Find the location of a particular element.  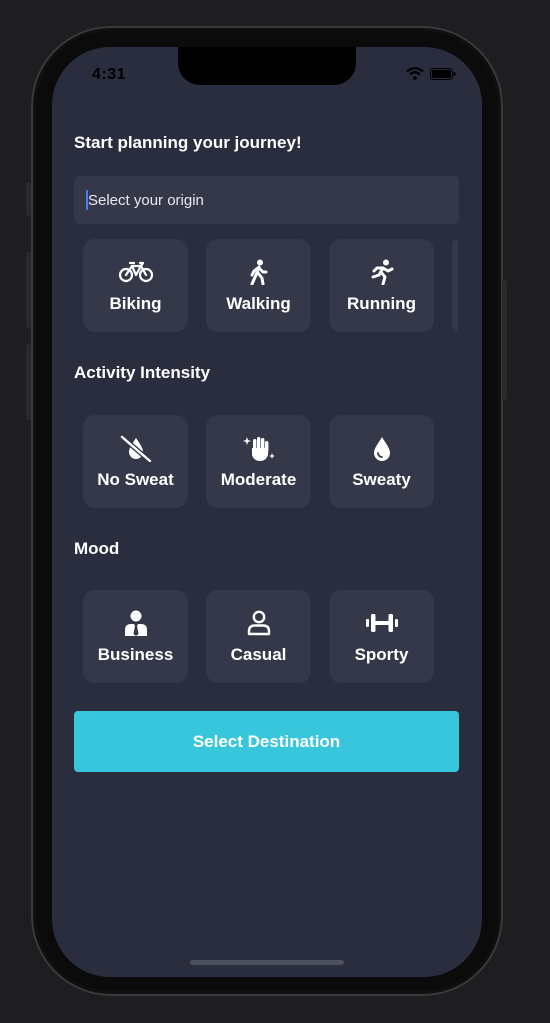

battery-icon is located at coordinates (443, 76).